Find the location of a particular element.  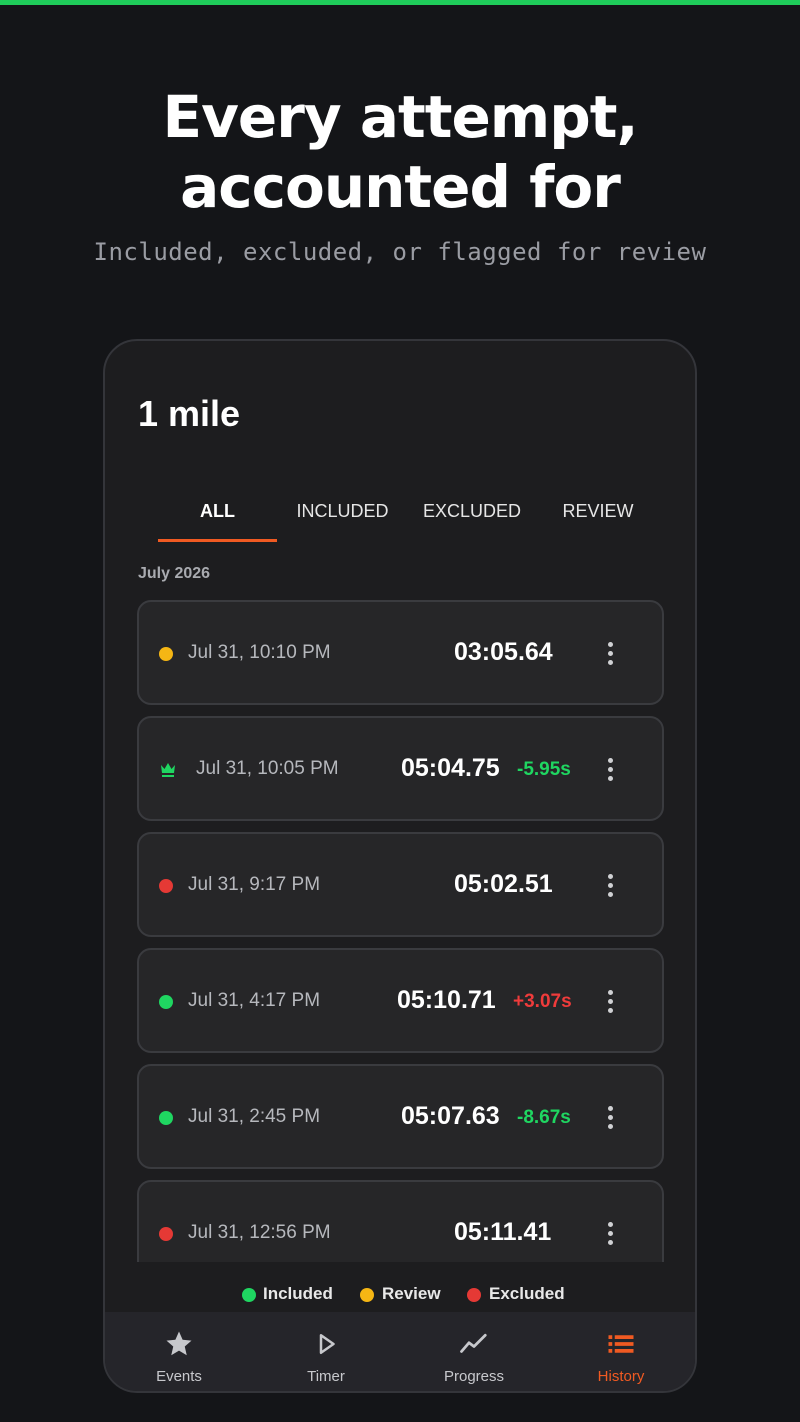

tab-included: INCLUDED is located at coordinates (342, 517).